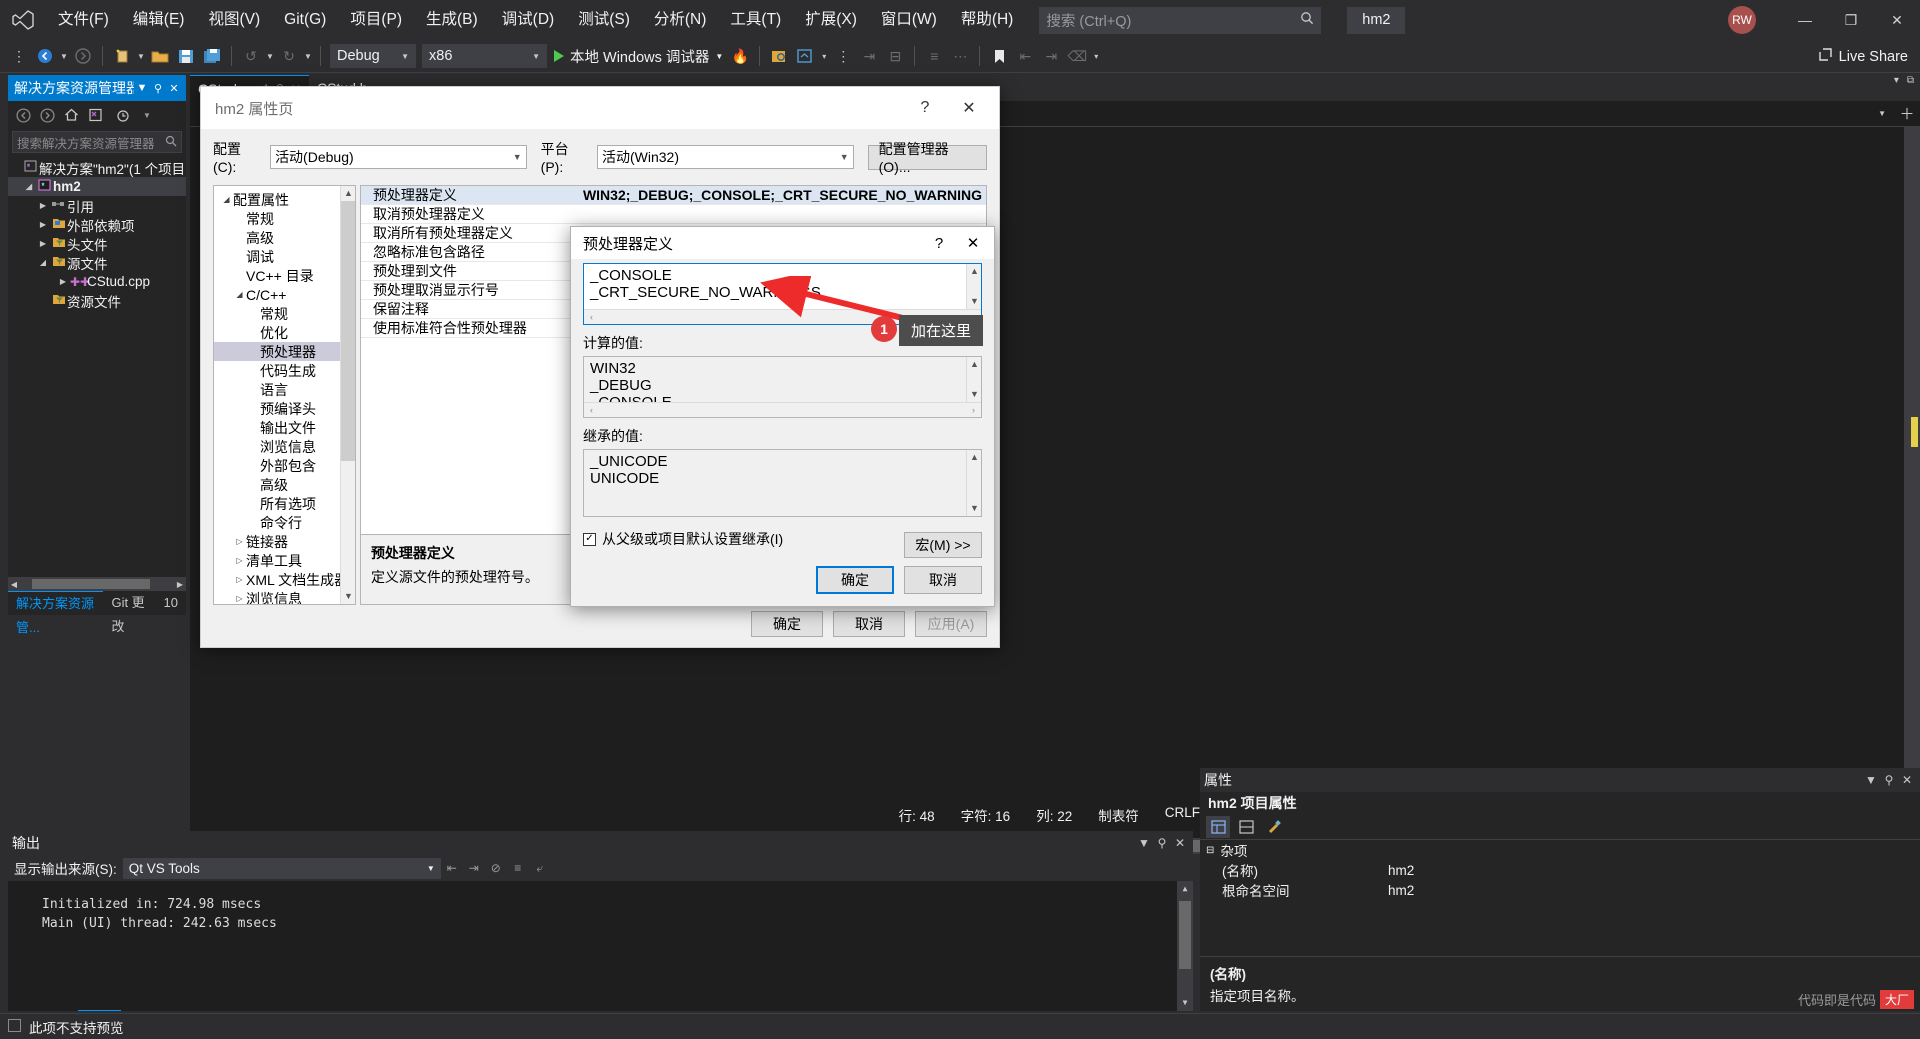 The width and height of the screenshot is (1920, 1039). I want to click on category-command-line: 命令行, so click(284, 522).